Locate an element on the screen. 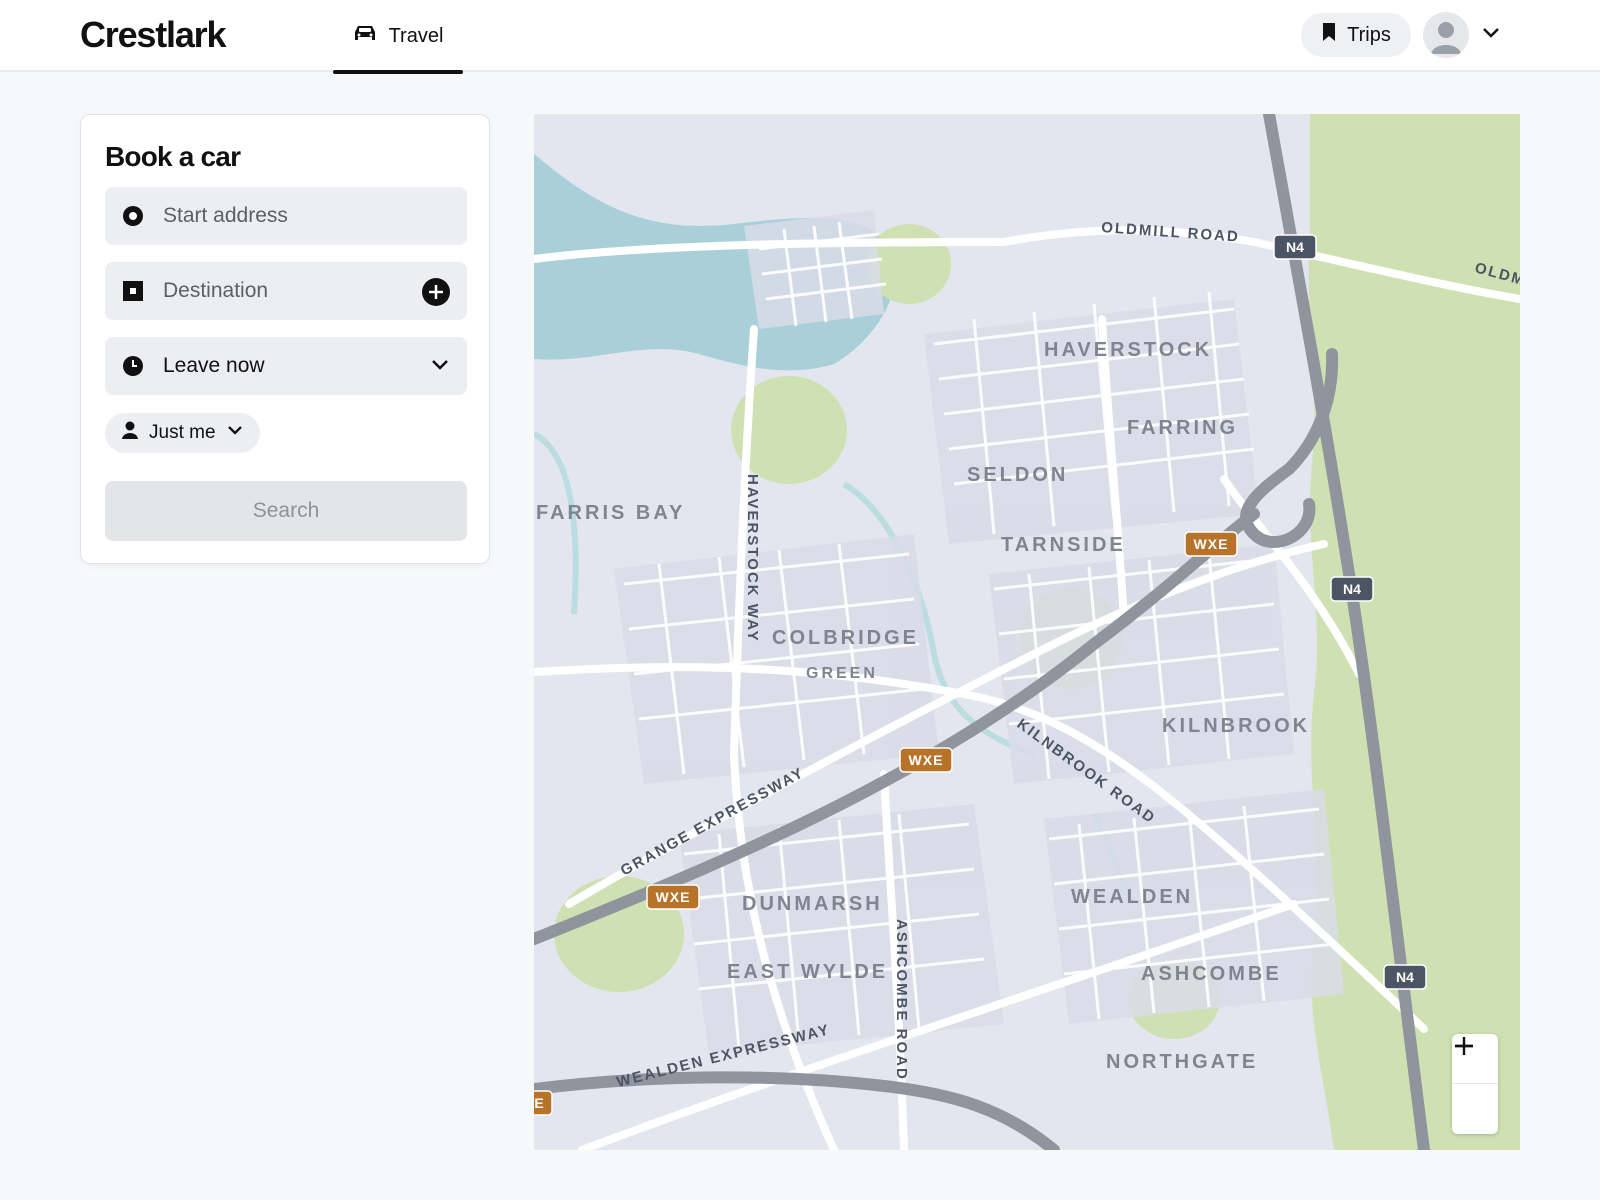  avatar is located at coordinates (1446, 35).